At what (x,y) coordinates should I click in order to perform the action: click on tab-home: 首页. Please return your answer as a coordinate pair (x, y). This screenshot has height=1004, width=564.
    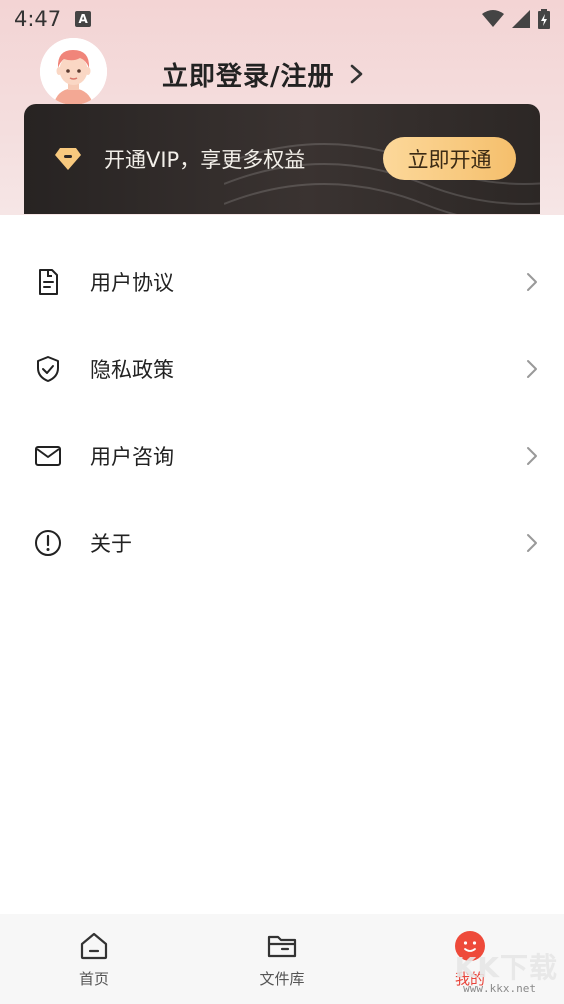
    Looking at the image, I should click on (94, 959).